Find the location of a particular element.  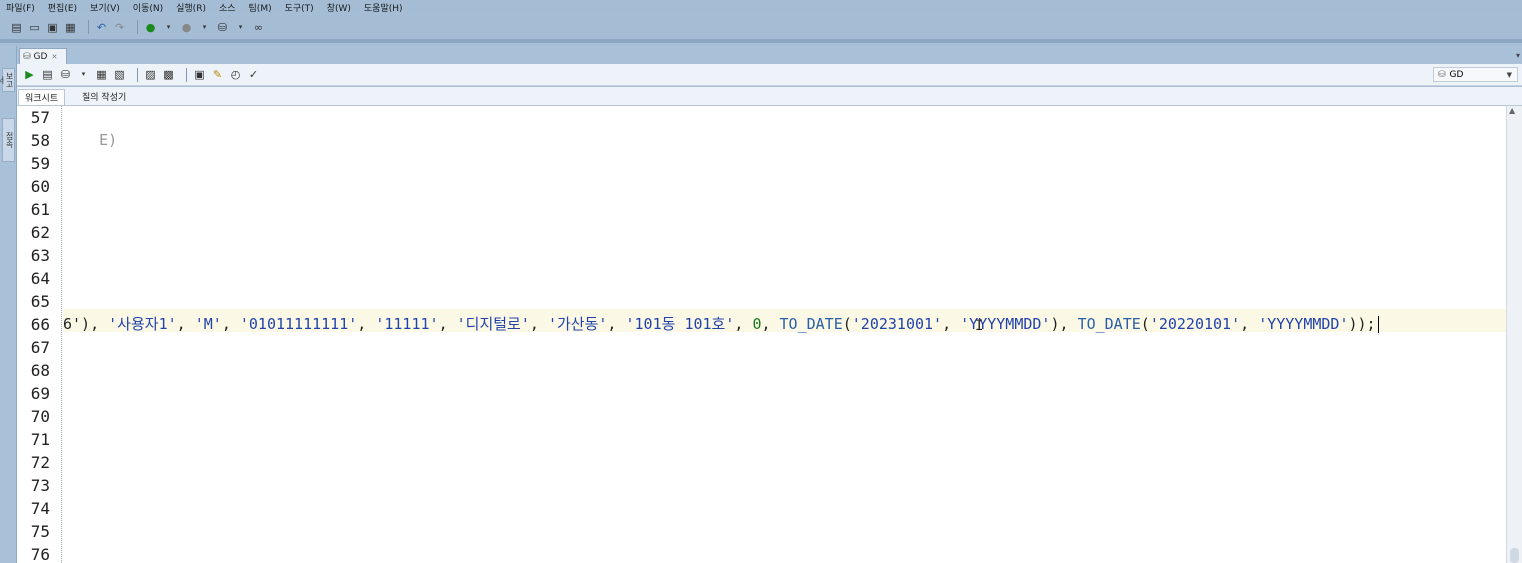

menu-team: 팀(M) is located at coordinates (257, 7).